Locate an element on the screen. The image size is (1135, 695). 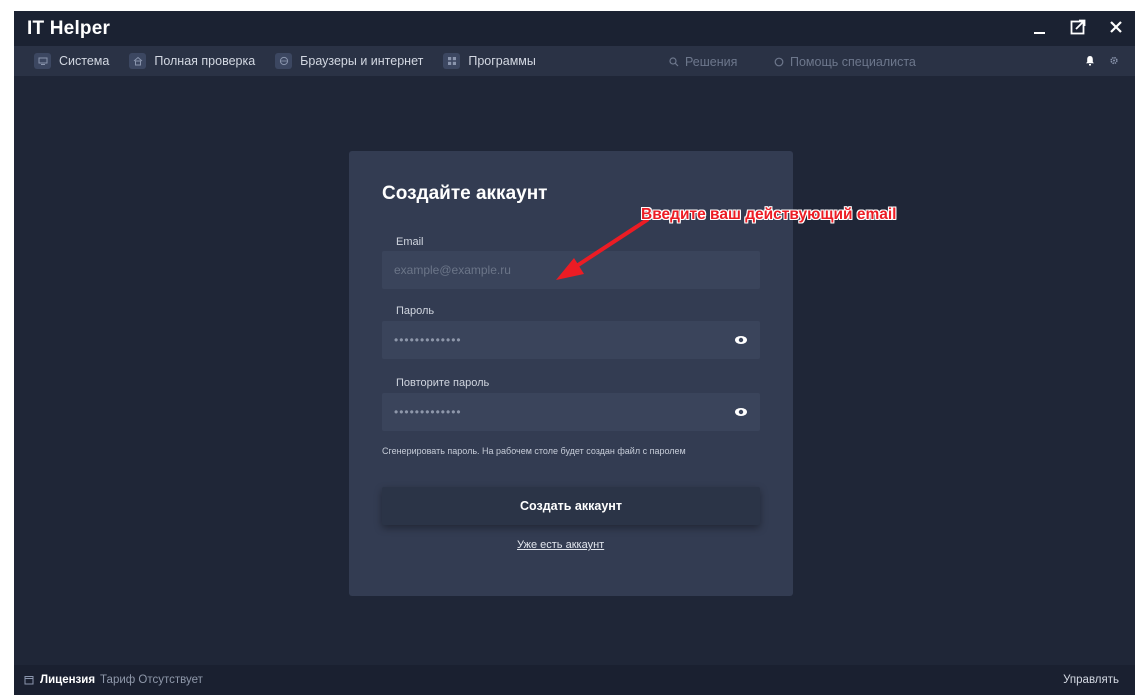
email-placeholder: example@example.ru is located at coordinates (452, 270).